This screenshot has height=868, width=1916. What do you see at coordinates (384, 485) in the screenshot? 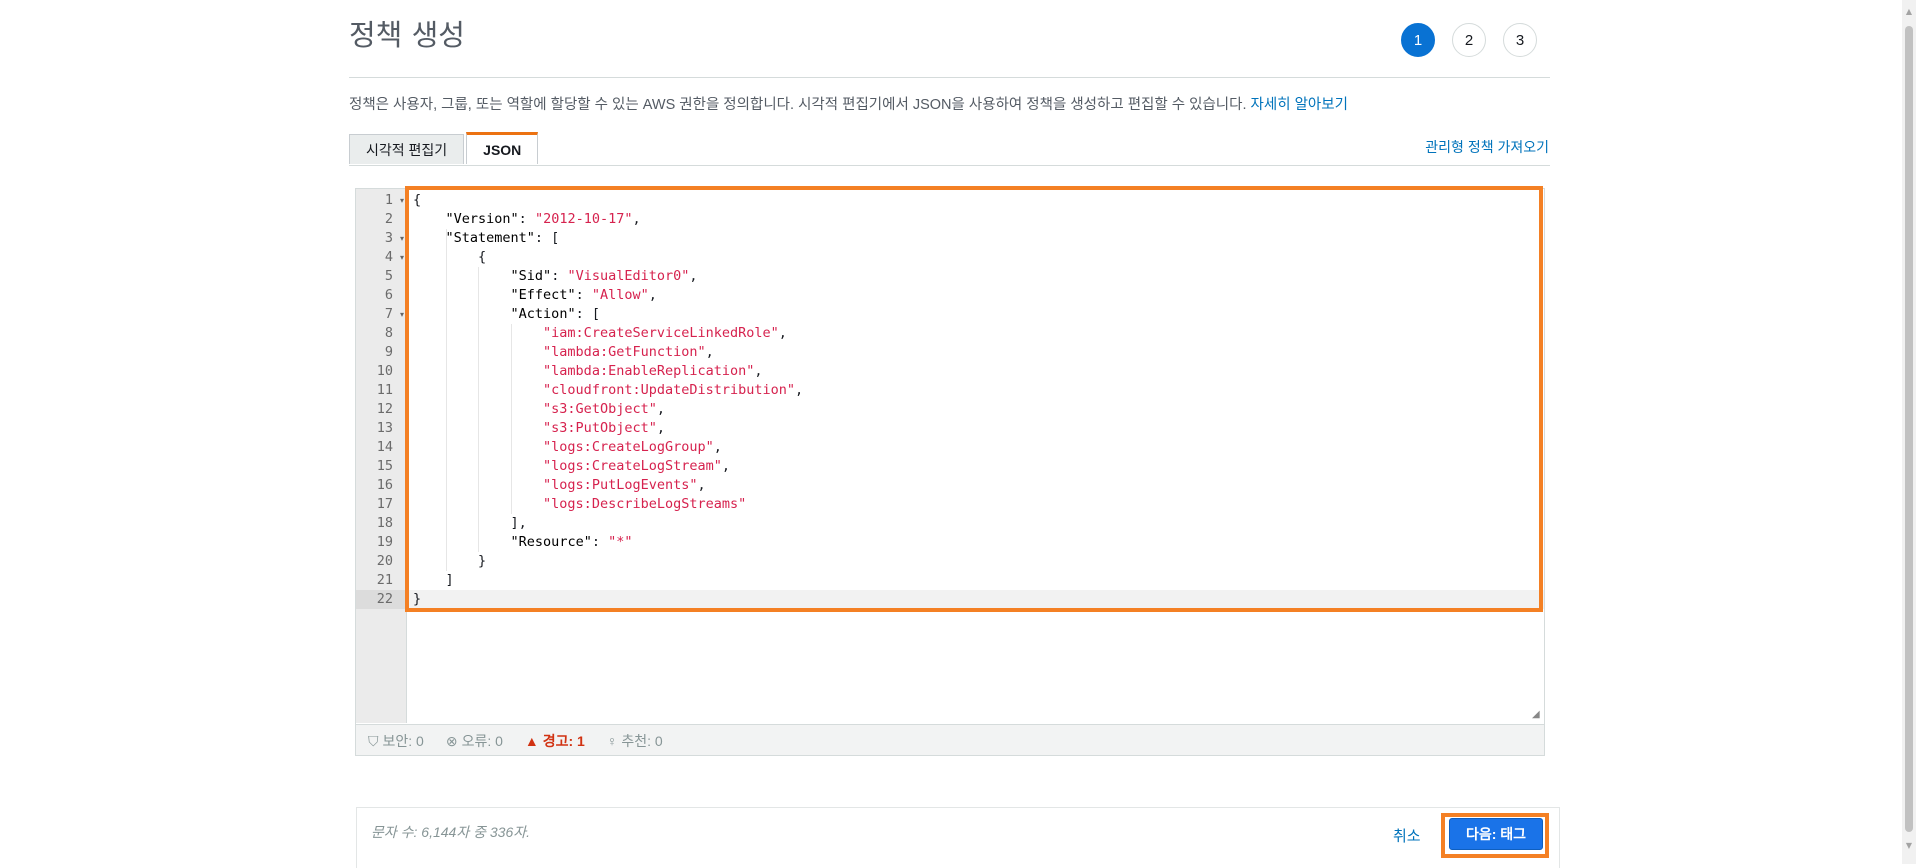
I see `line-number: 16` at bounding box center [384, 485].